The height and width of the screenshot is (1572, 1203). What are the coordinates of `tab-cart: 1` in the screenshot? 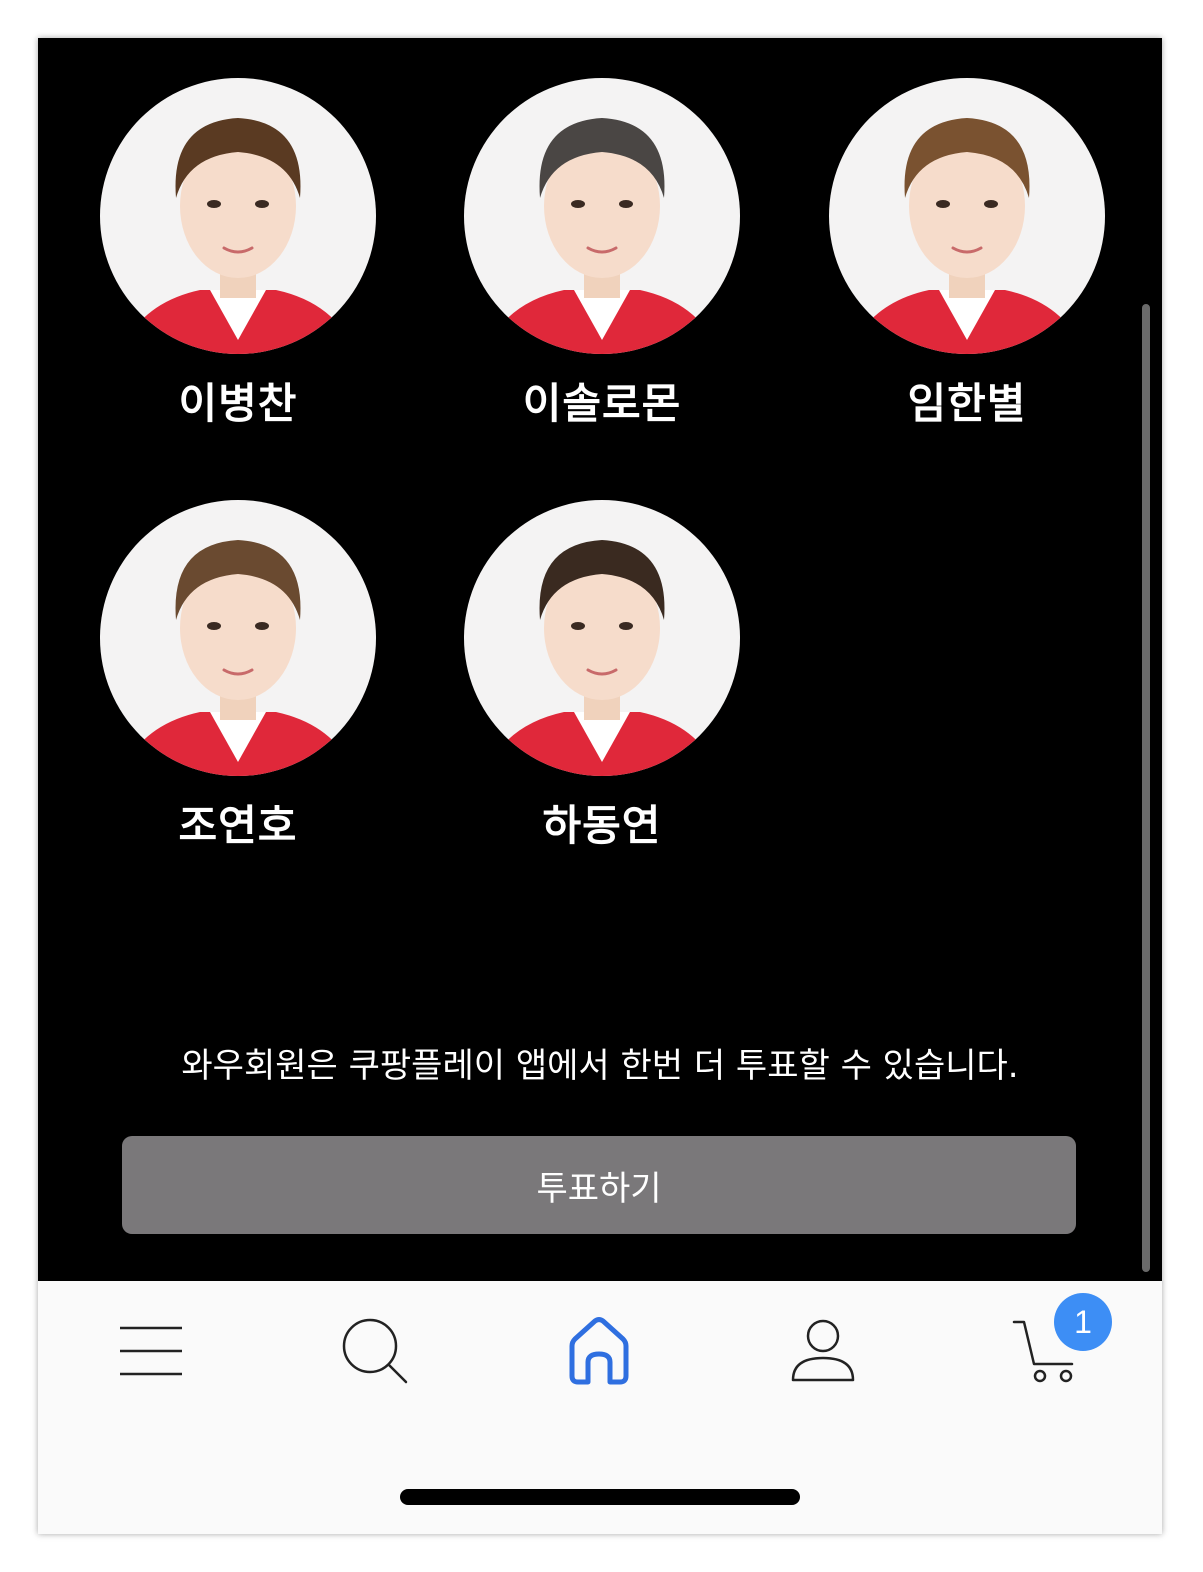 It's located at (1057, 1342).